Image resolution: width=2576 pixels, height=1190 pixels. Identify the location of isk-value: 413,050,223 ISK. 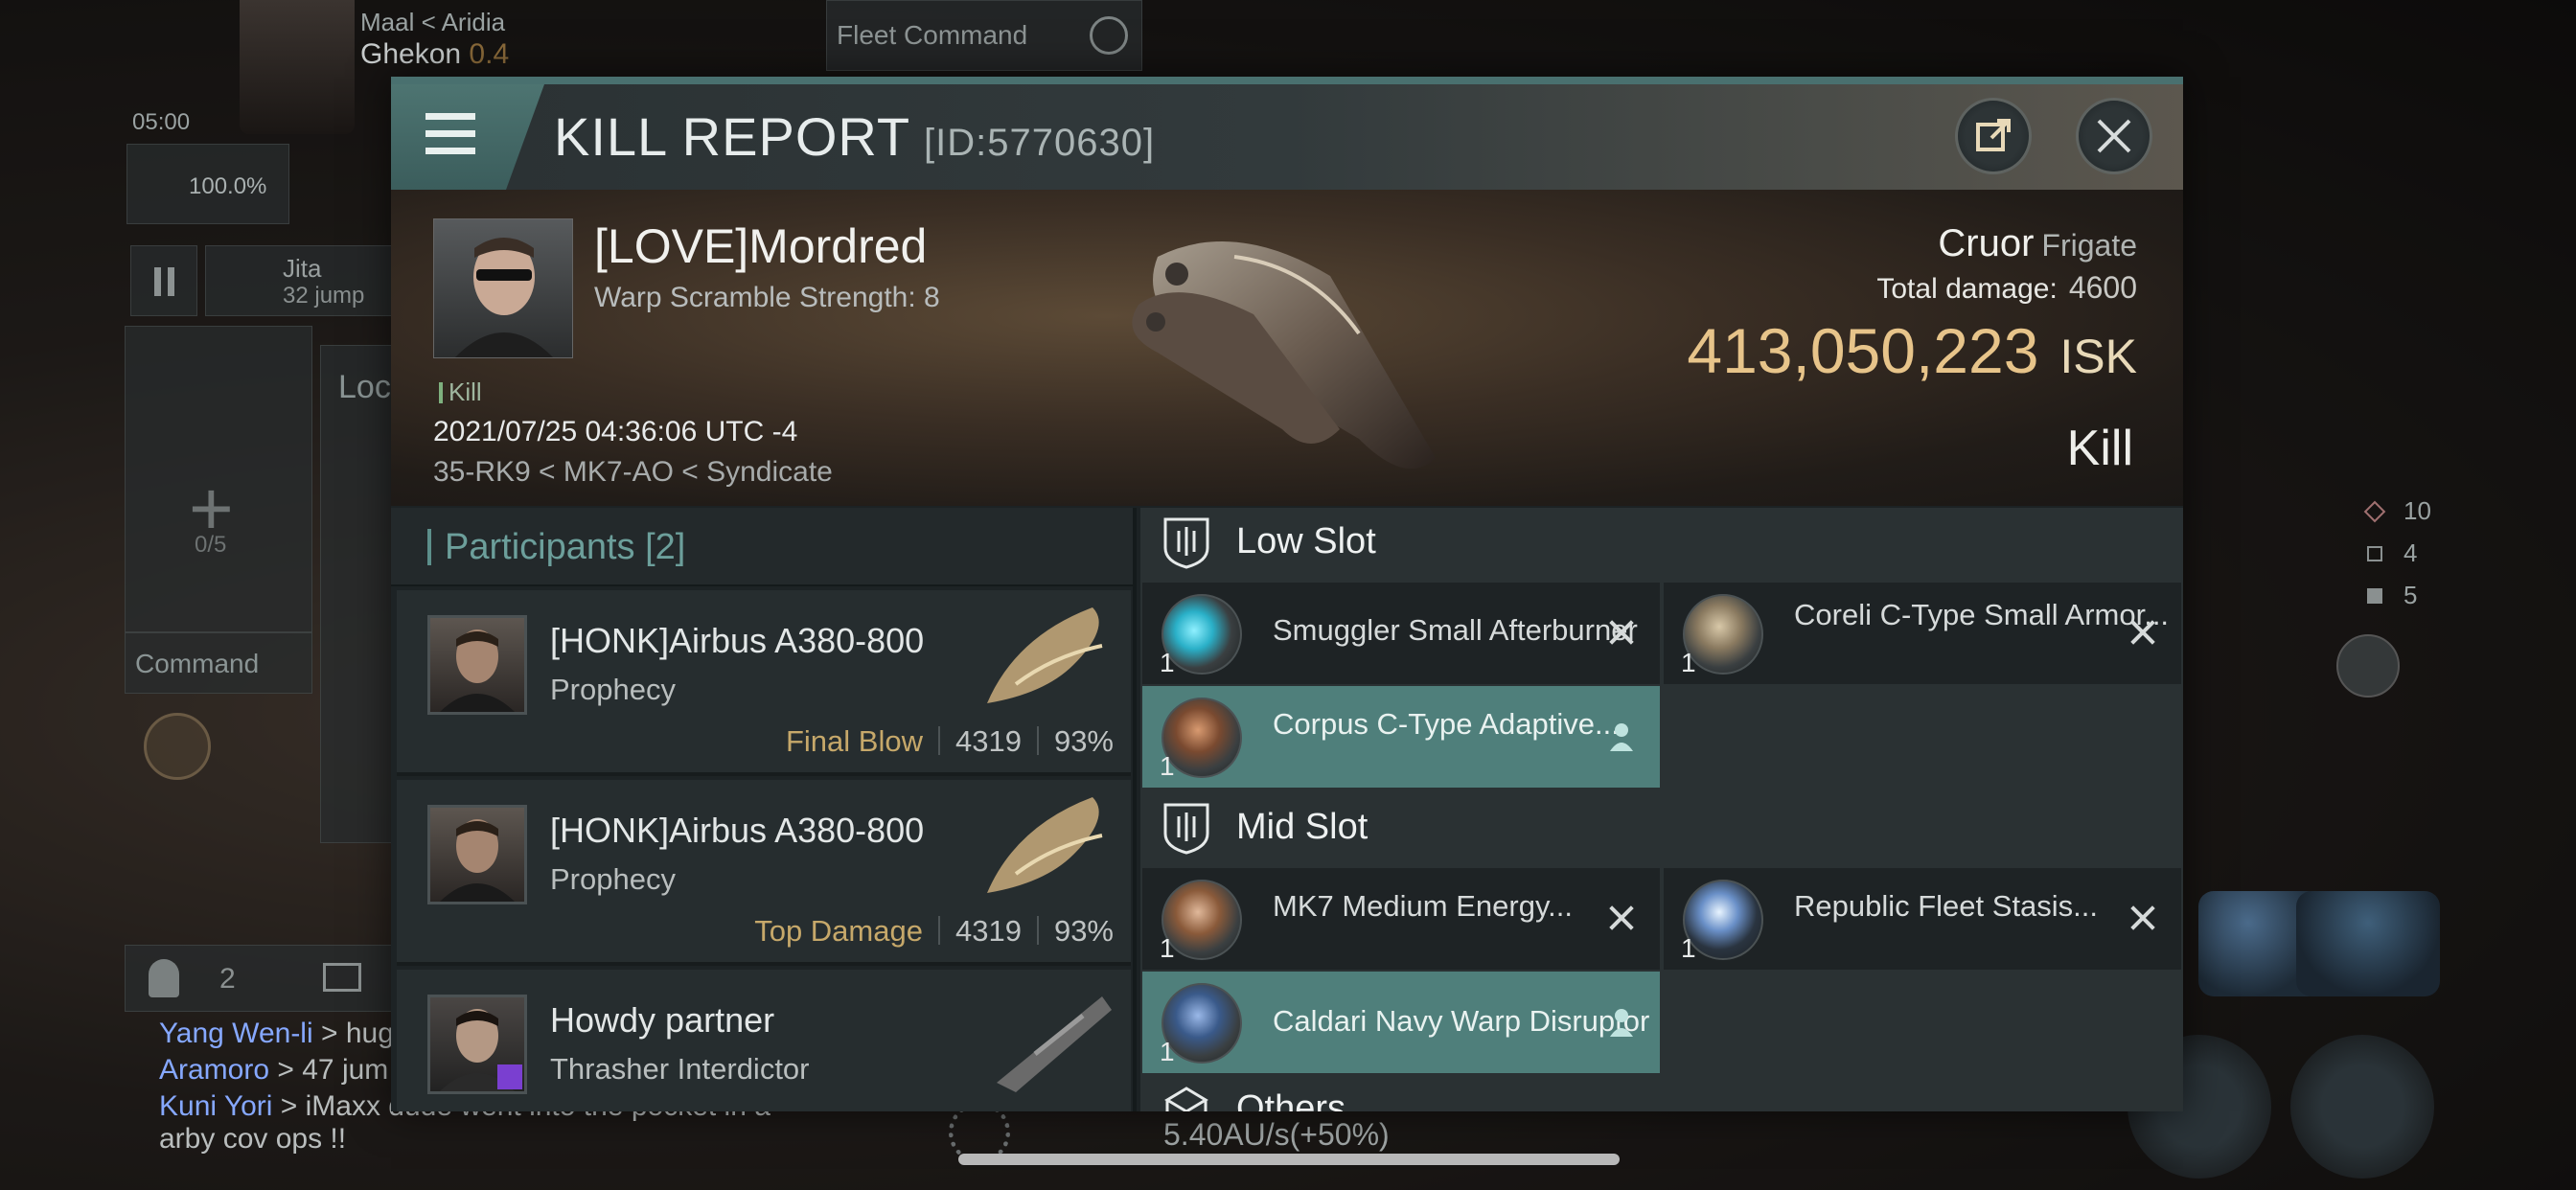
(1912, 350).